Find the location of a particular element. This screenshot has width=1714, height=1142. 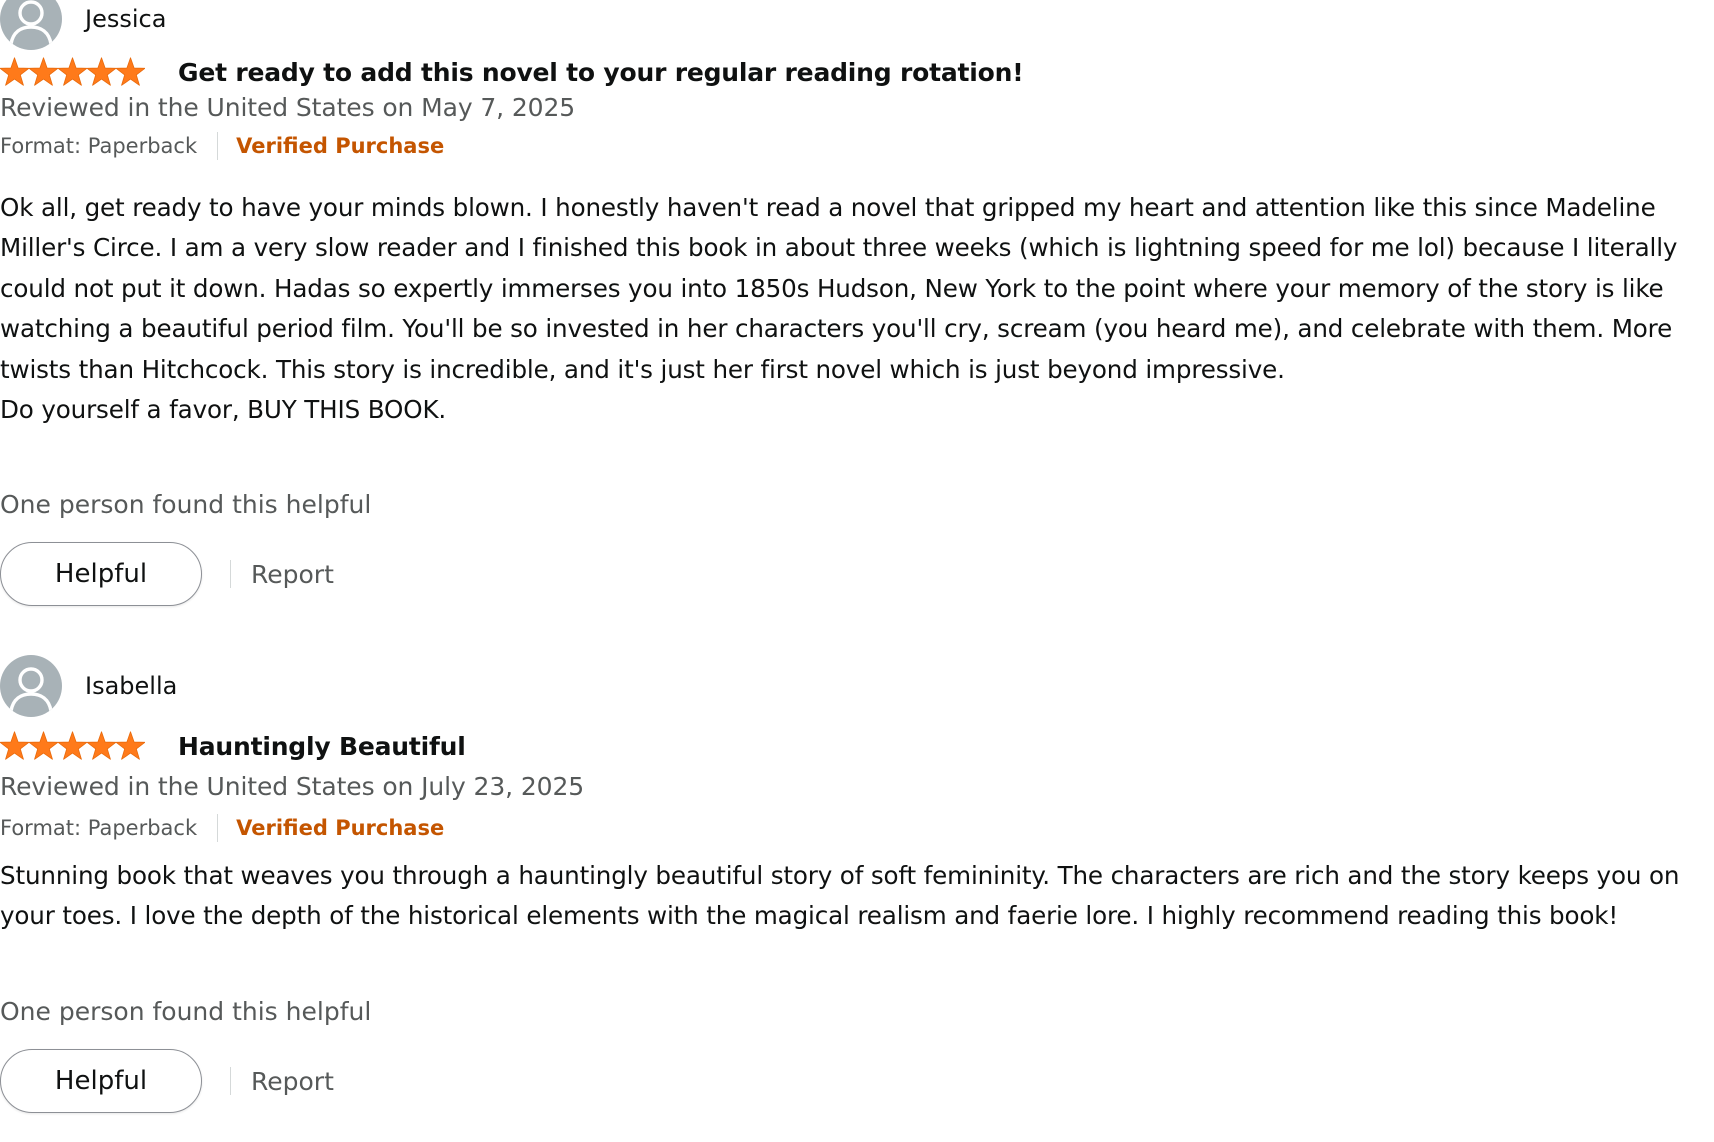

review-title: Hauntingly Beautiful is located at coordinates (322, 746).